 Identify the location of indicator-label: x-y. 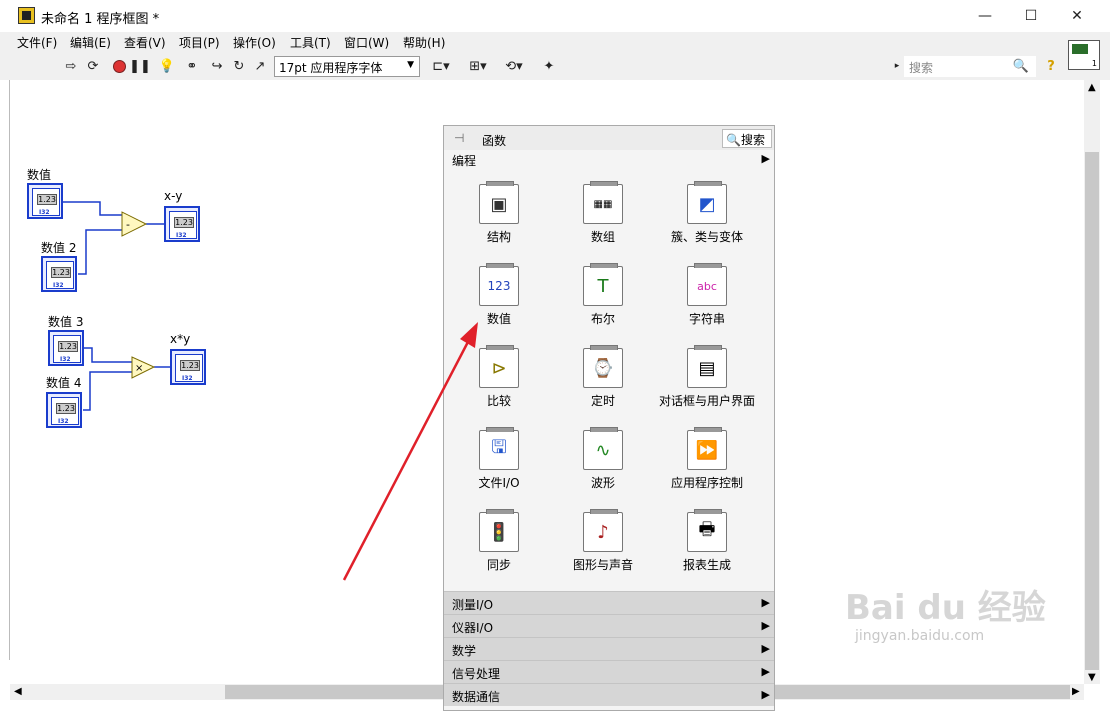
(173, 196).